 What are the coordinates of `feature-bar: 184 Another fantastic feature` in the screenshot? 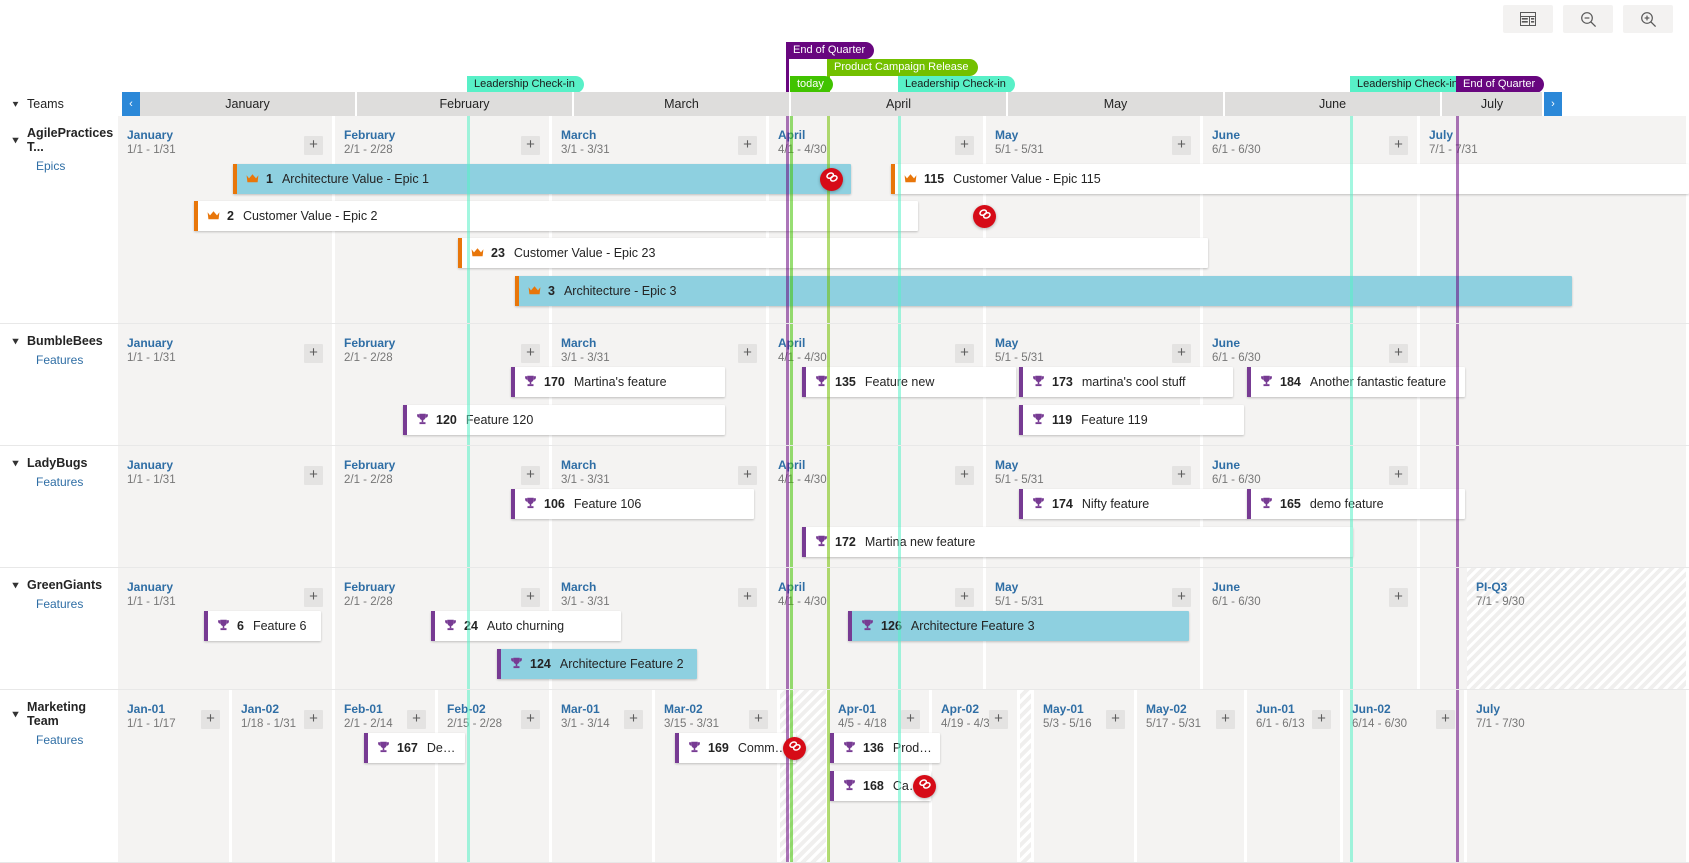 It's located at (1356, 382).